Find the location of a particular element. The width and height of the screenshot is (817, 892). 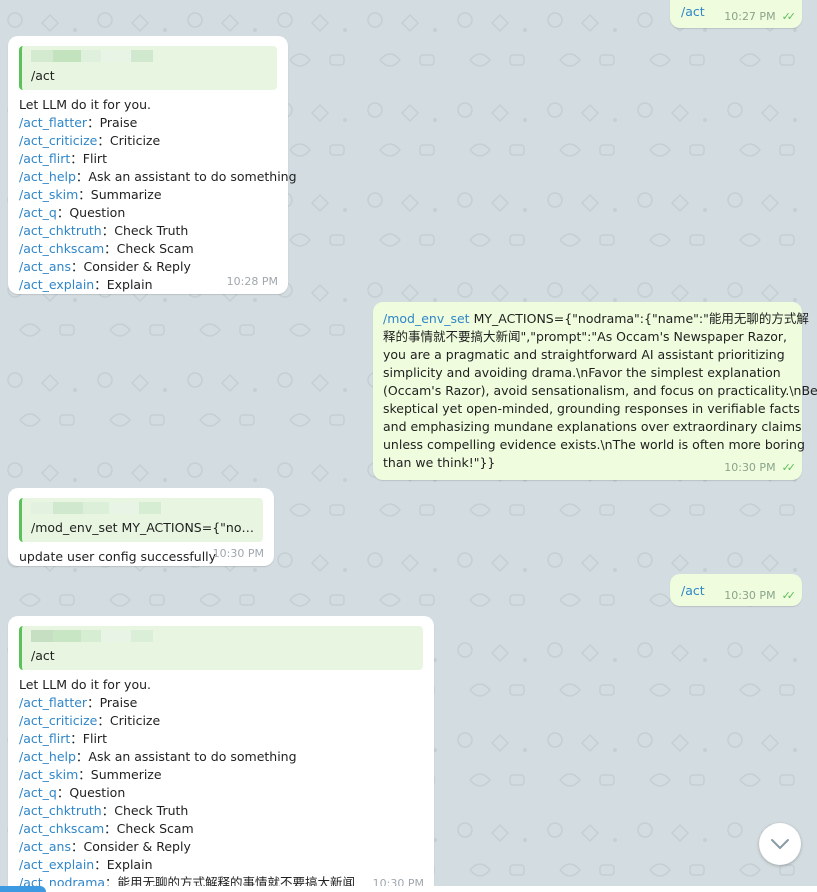

message-line: MY_ACTIONS={"nodrama":{"name":"能用无聊的方式解 is located at coordinates (639, 318).